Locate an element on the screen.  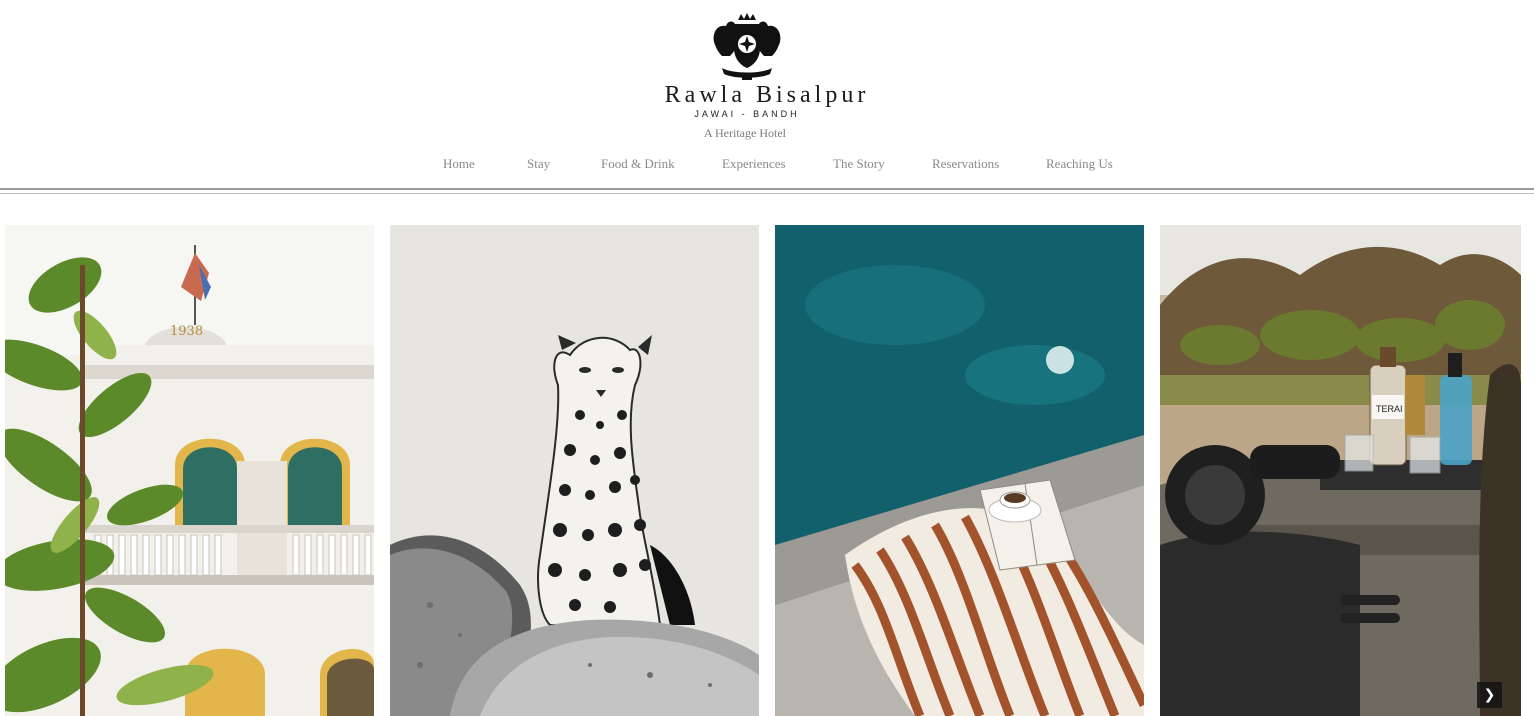
brand-tagline: A Heritage Hotel is located at coordinates (745, 133).